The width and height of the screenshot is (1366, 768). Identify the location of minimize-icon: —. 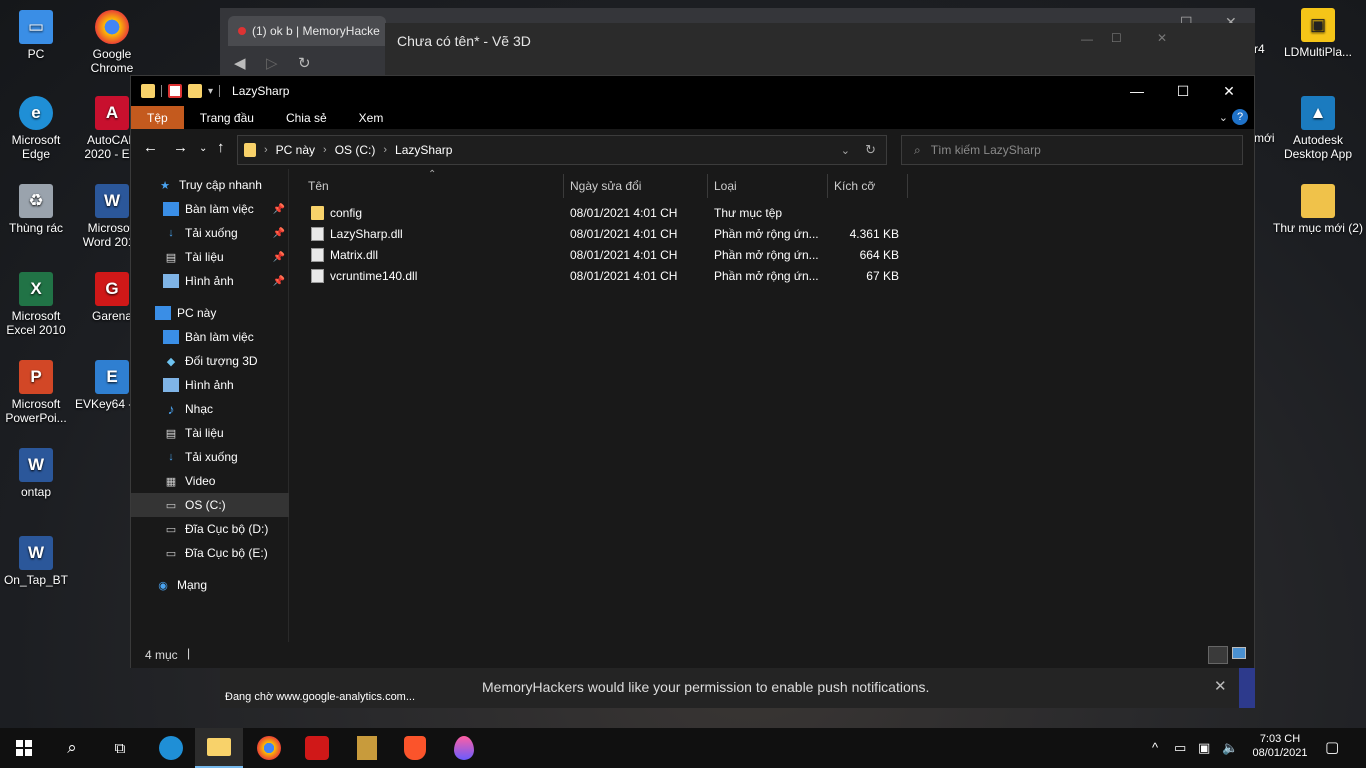
(1087, 39).